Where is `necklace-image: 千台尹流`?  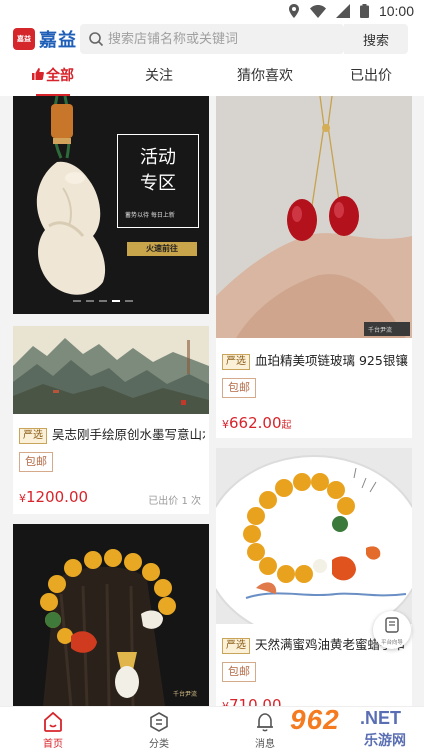 necklace-image: 千台尹流 is located at coordinates (314, 217).